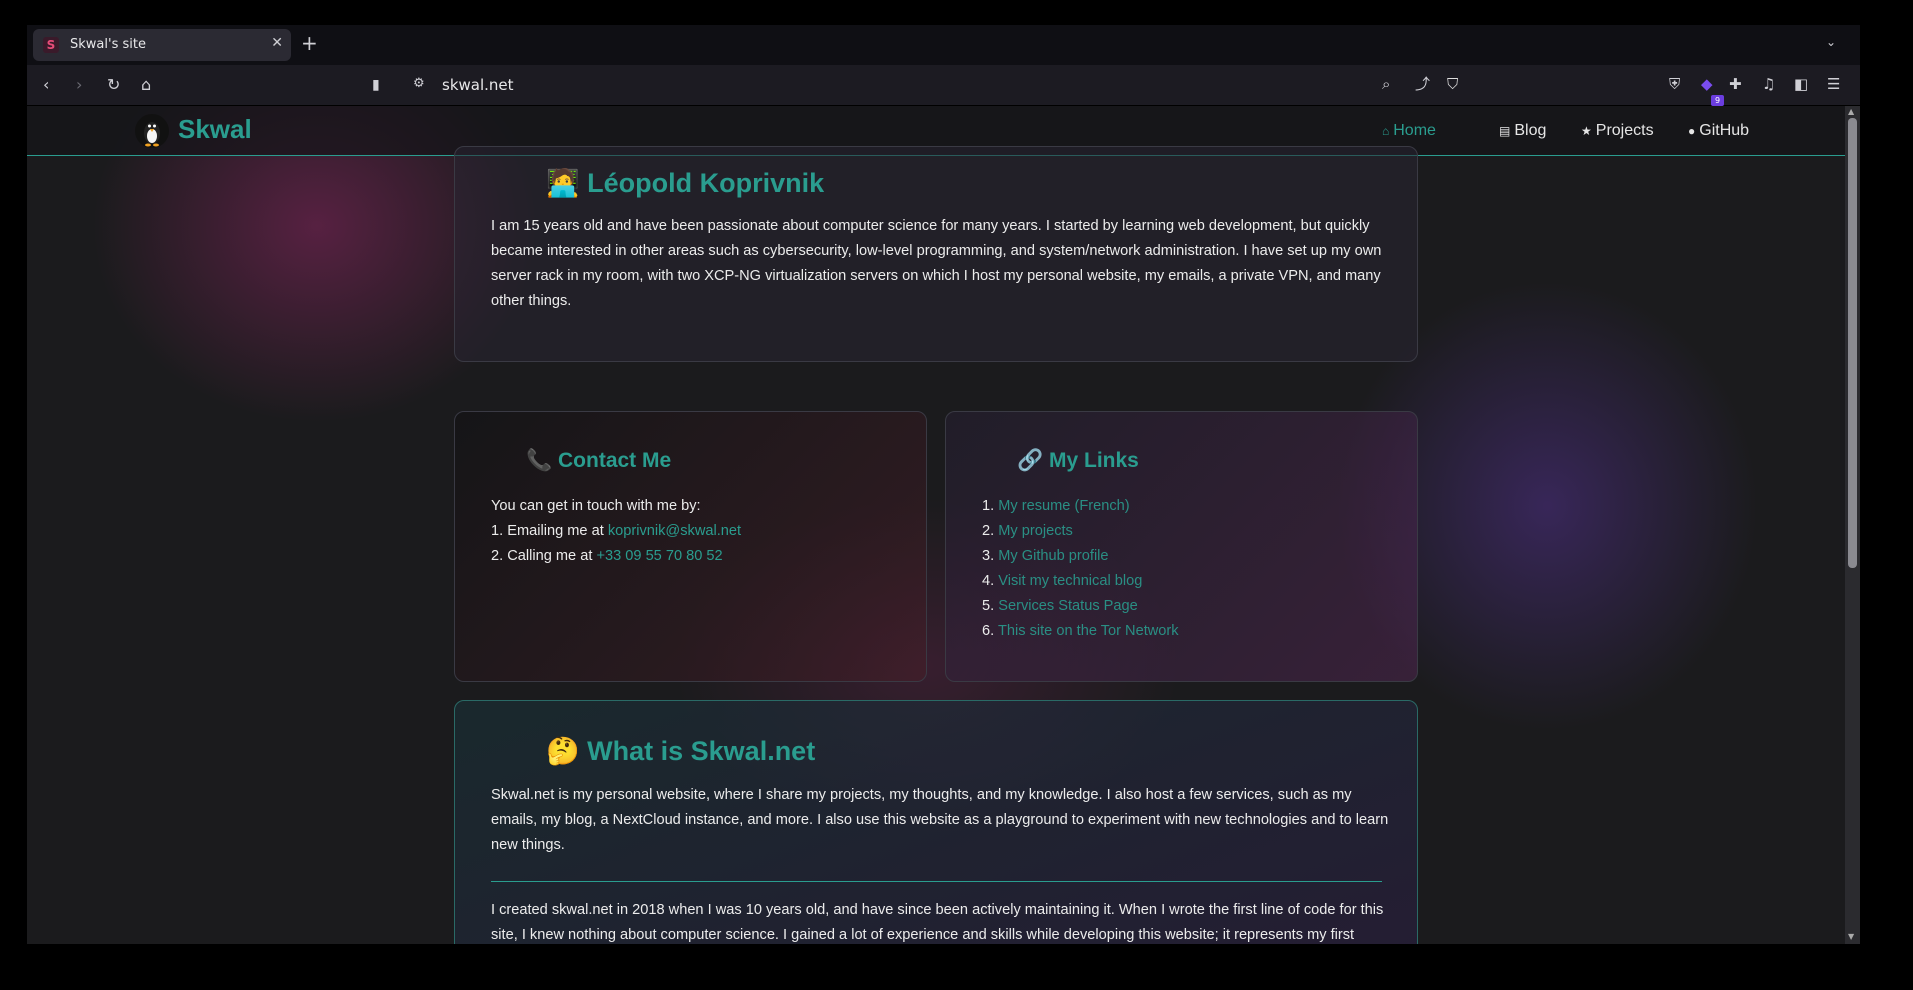 Image resolution: width=1913 pixels, height=990 pixels. What do you see at coordinates (1386, 84) in the screenshot?
I see `zoom-icon: ⌕` at bounding box center [1386, 84].